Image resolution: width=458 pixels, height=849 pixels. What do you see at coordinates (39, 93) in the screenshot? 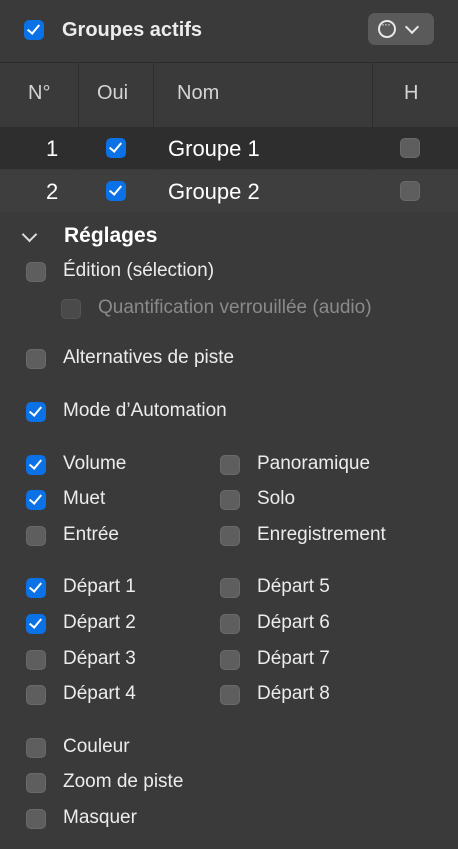
I see `column-header-number: N°` at bounding box center [39, 93].